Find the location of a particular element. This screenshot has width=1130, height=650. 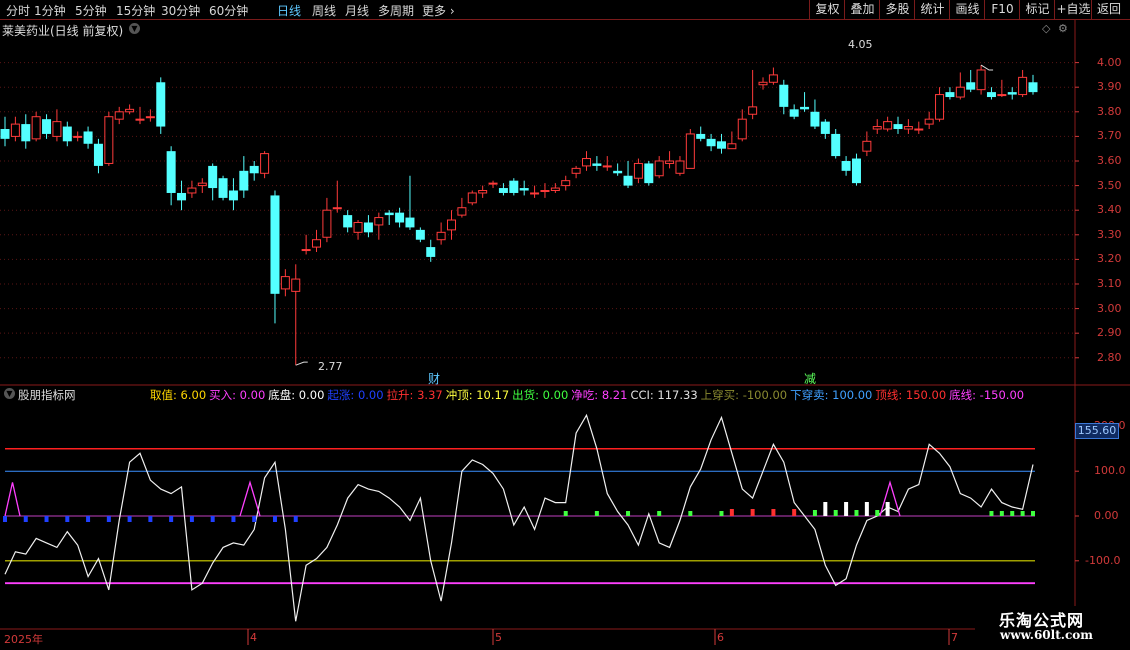

price-tick-label: 3.30 is located at coordinates (1109, 234).